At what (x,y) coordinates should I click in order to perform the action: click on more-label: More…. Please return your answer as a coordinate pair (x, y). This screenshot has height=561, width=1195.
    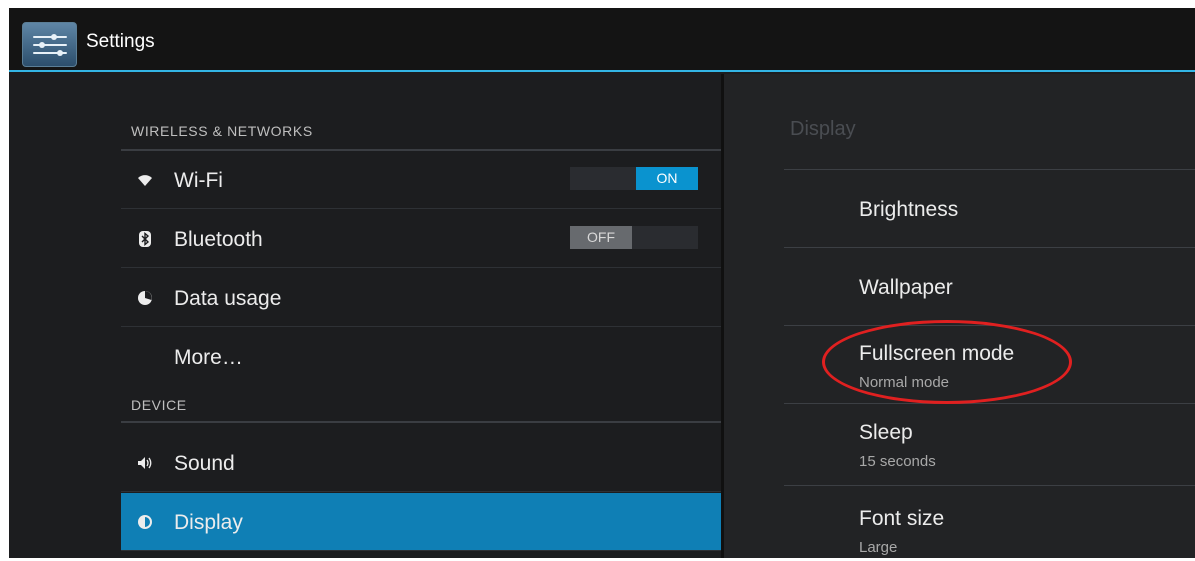
    Looking at the image, I should click on (208, 357).